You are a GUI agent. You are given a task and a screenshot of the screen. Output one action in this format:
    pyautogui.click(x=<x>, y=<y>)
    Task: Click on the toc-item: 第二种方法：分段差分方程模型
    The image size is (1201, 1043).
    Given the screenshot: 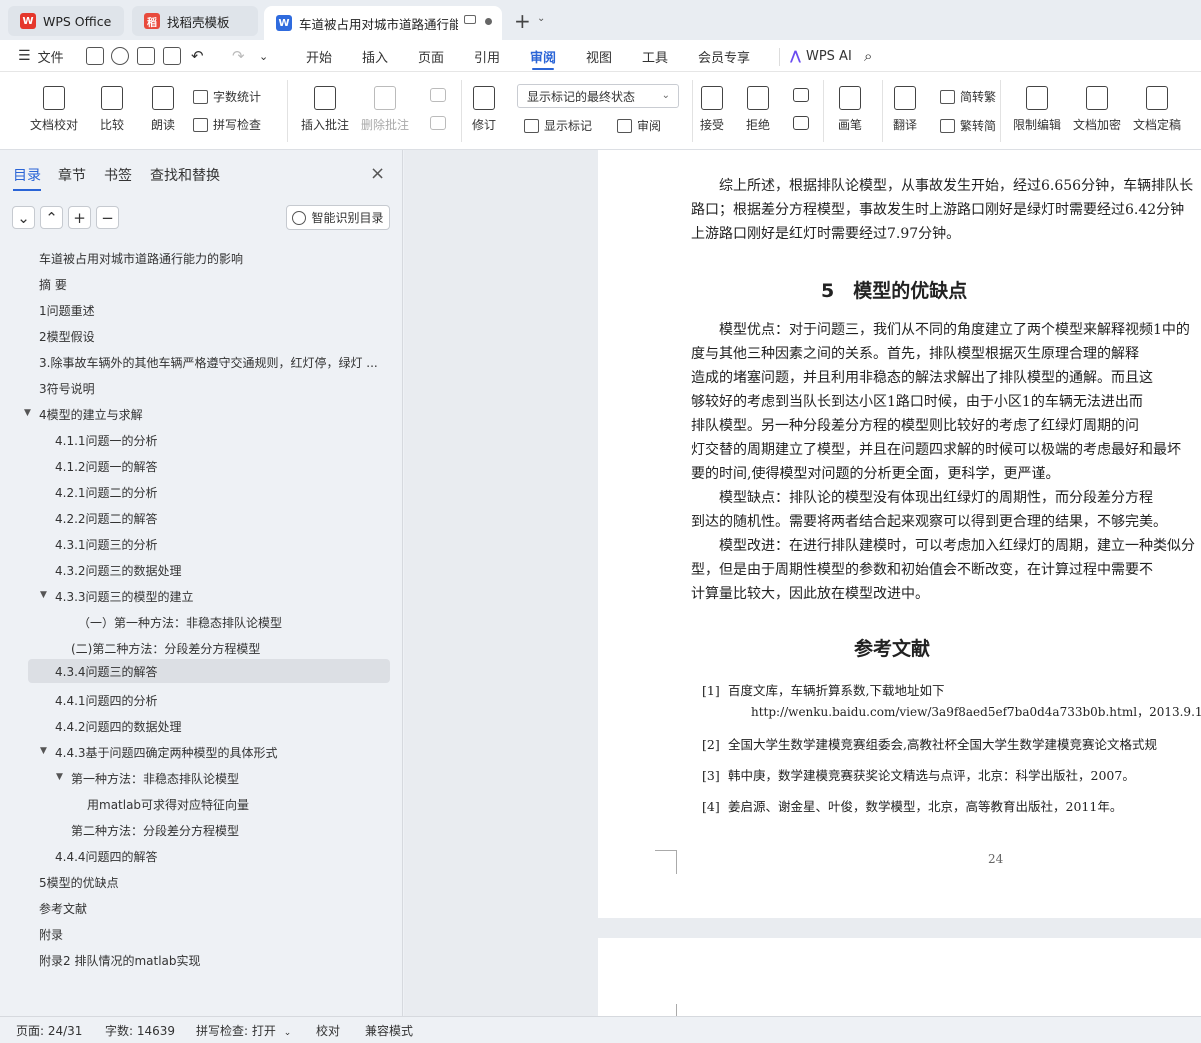 What is the action you would take?
    pyautogui.click(x=155, y=830)
    